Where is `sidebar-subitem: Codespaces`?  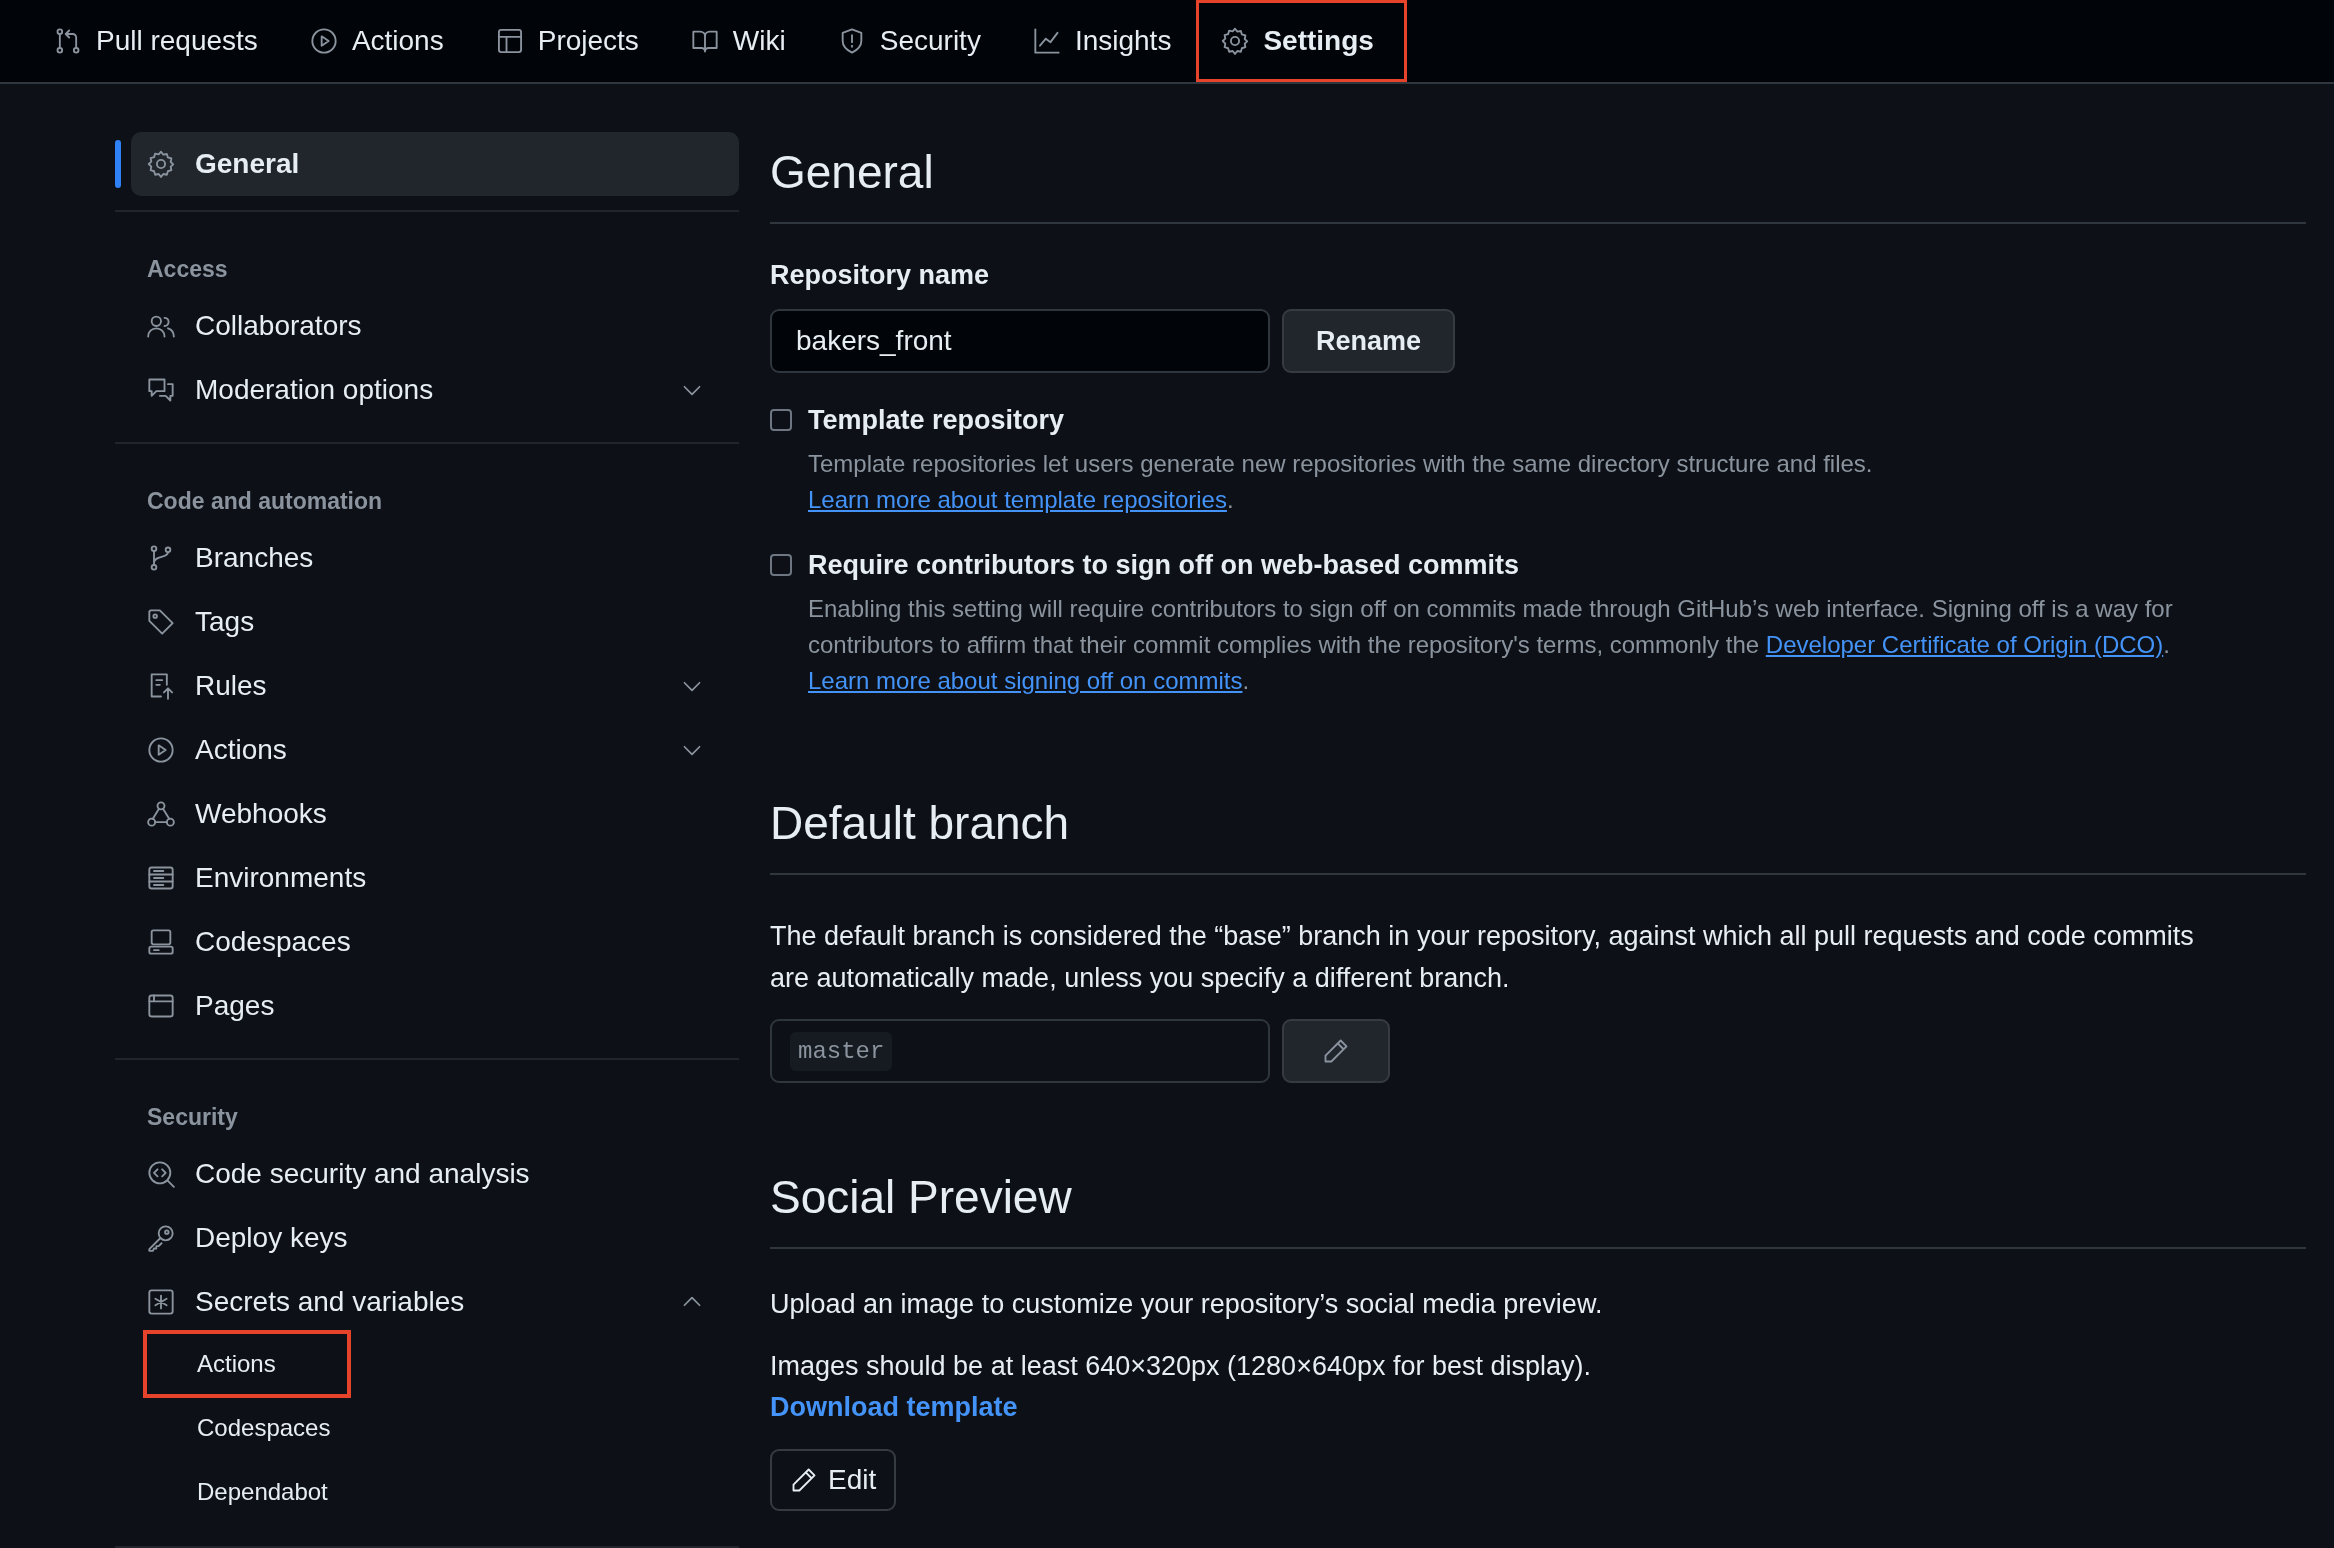 sidebar-subitem: Codespaces is located at coordinates (247, 1428).